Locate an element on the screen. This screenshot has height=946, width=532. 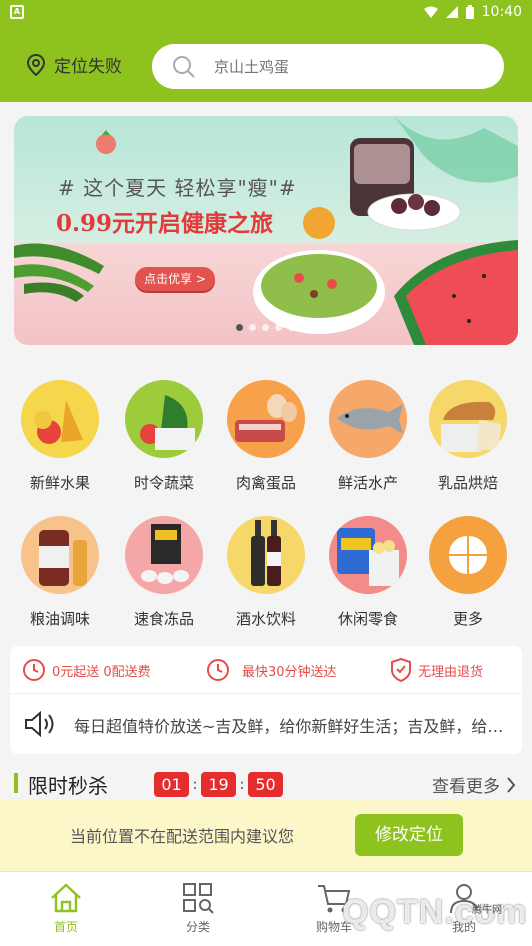
shield-icon is located at coordinates (401, 670).